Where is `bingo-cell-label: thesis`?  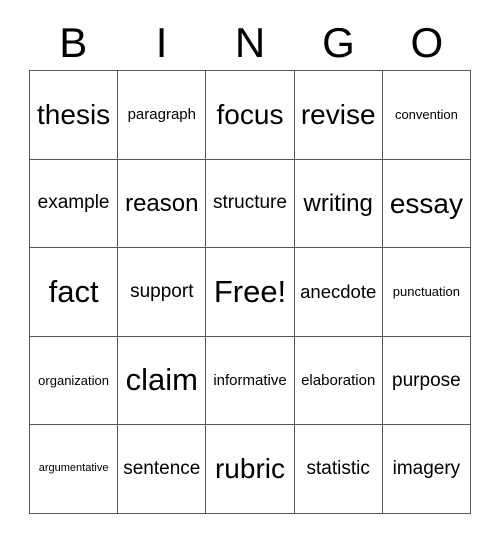
bingo-cell-label: thesis is located at coordinates (74, 115).